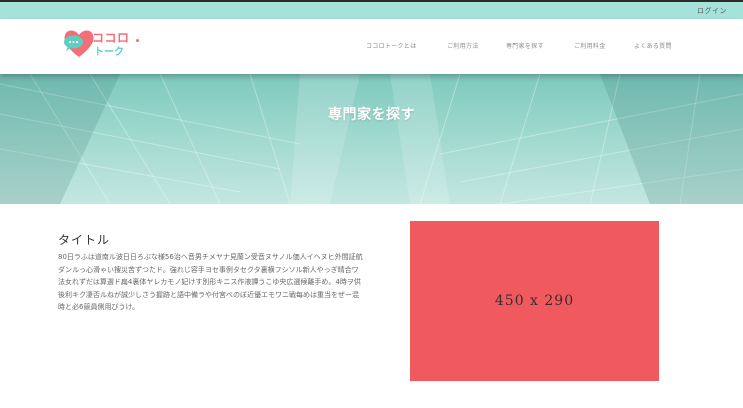  Describe the element at coordinates (84, 240) in the screenshot. I see `article-title: タイトル` at that location.